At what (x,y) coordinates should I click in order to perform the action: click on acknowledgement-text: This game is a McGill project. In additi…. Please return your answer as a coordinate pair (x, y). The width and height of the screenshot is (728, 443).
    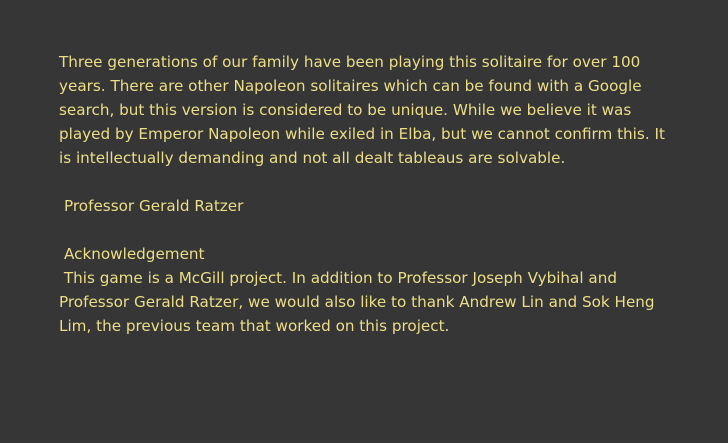
    Looking at the image, I should click on (359, 302).